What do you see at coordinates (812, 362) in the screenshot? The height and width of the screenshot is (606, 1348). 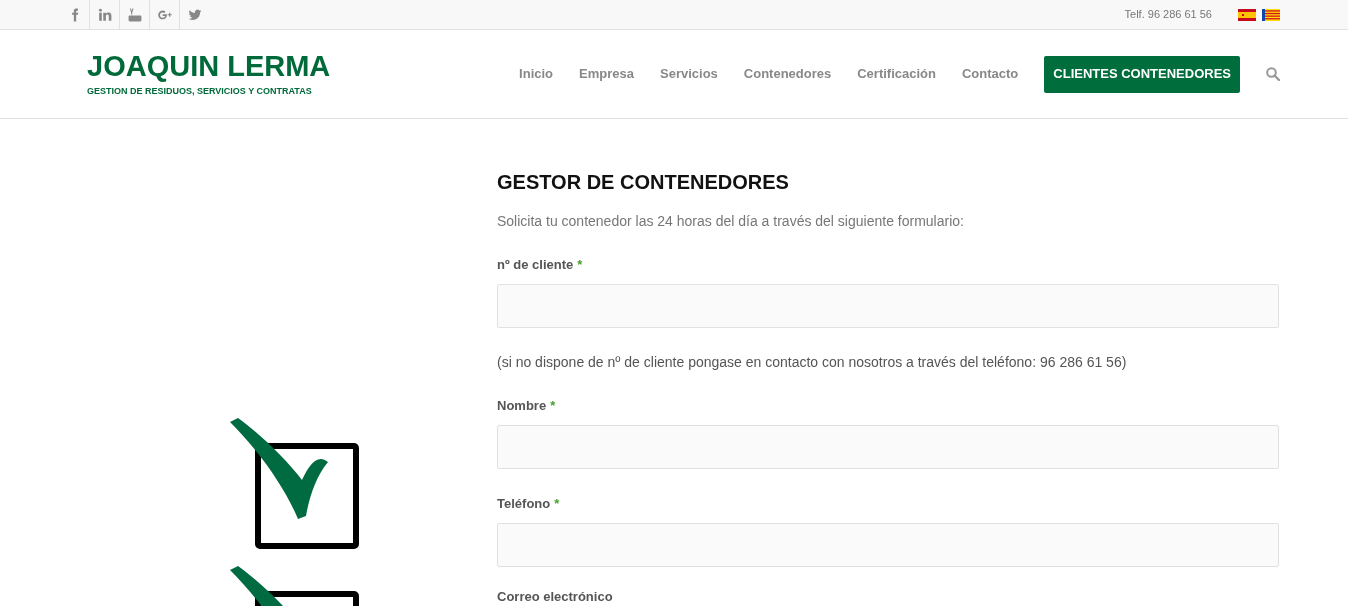 I see `help-note: (si no dispone de nº de cliente pongase en contacto con nosotros a través del teléfono: 96 286 61 56)` at bounding box center [812, 362].